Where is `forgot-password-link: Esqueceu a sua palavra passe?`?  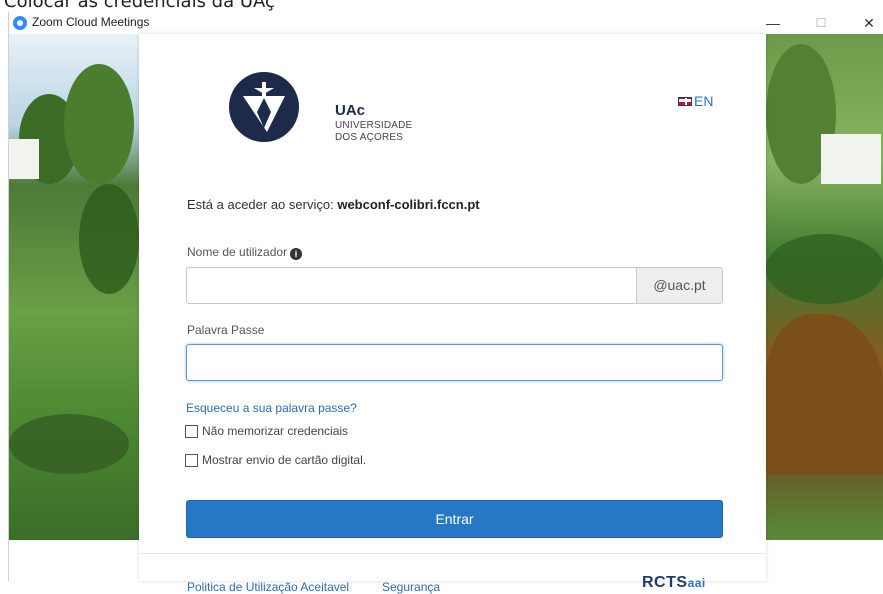 forgot-password-link: Esqueceu a sua palavra passe? is located at coordinates (271, 408).